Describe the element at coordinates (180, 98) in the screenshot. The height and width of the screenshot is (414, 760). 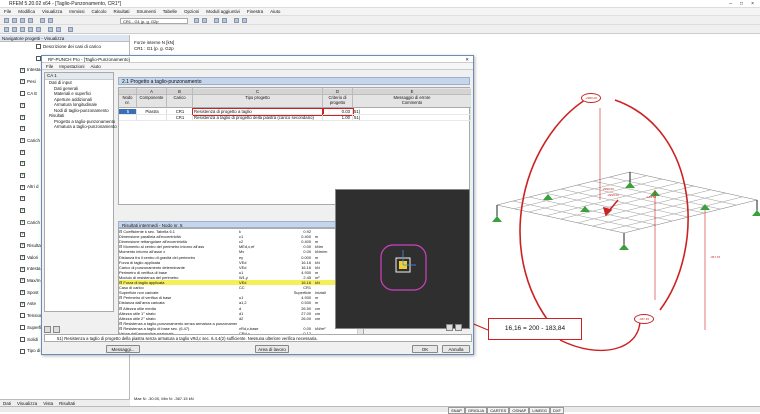
I see `col-load: B Carico` at that location.